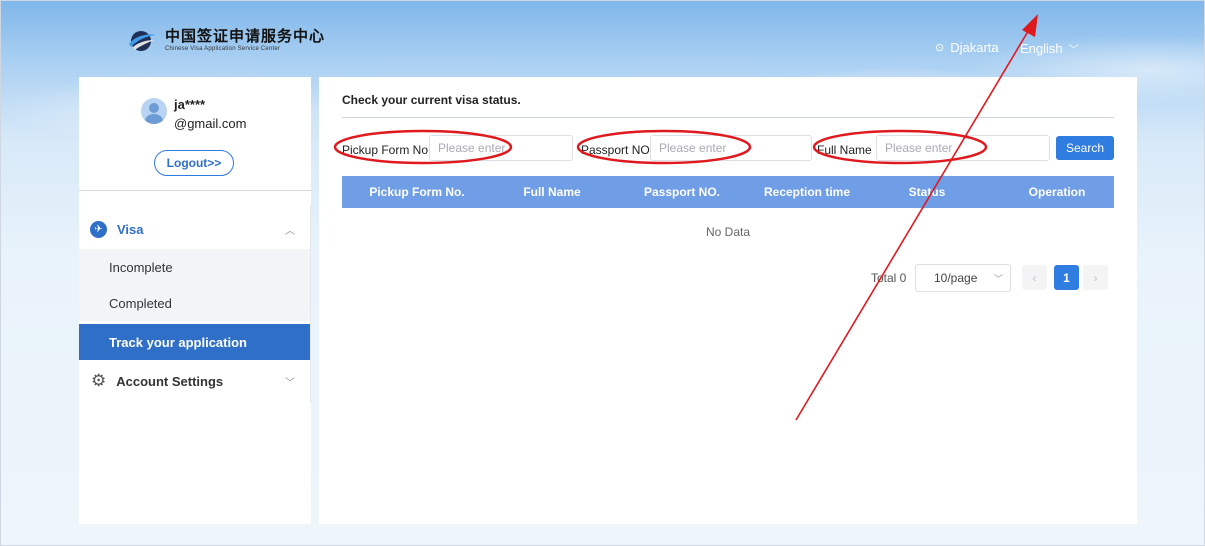 This screenshot has height=546, width=1205. What do you see at coordinates (98, 229) in the screenshot?
I see `globe-icon: ✈` at bounding box center [98, 229].